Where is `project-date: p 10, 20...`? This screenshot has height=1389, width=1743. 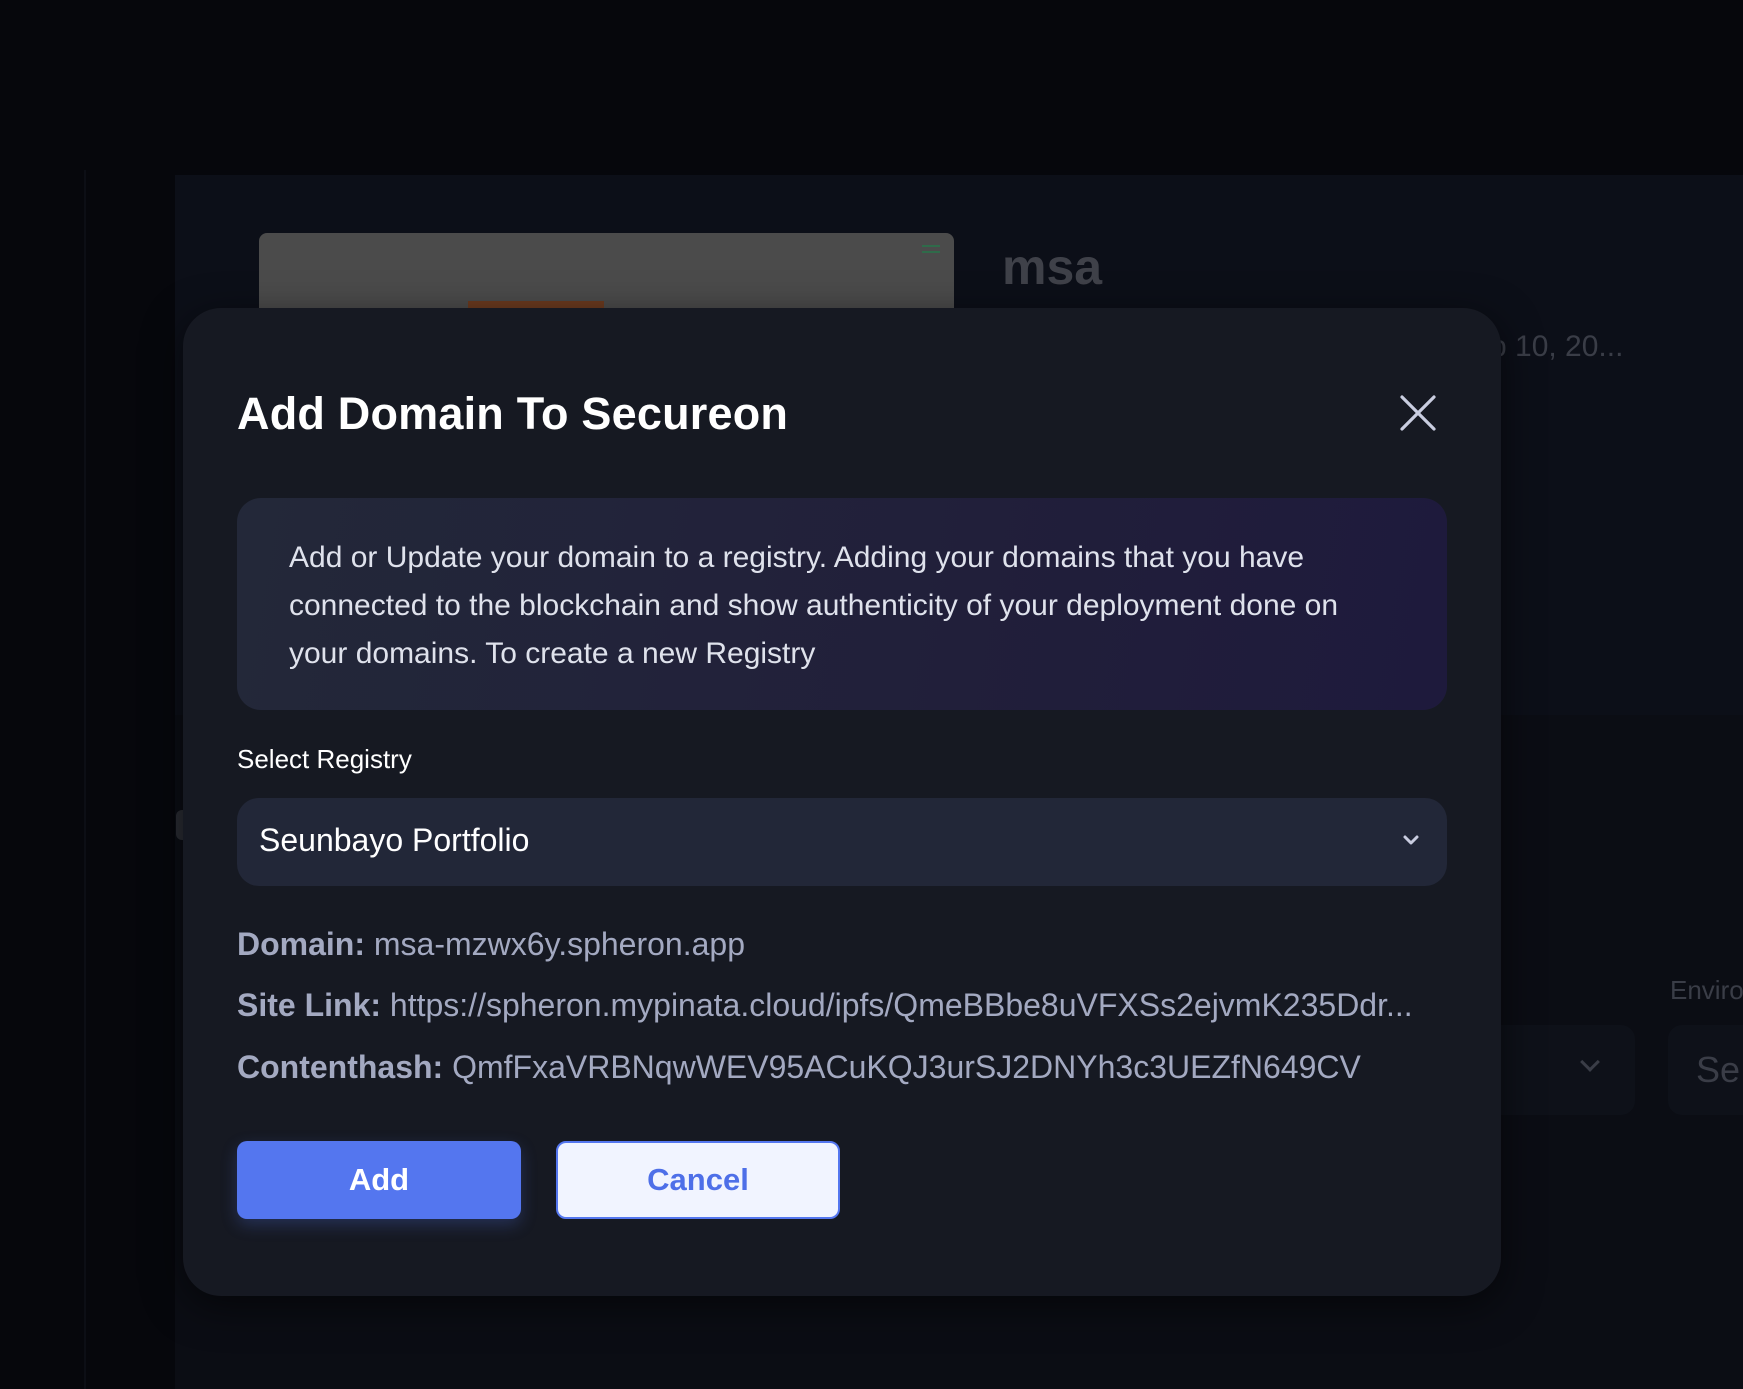 project-date: p 10, 20... is located at coordinates (1557, 346).